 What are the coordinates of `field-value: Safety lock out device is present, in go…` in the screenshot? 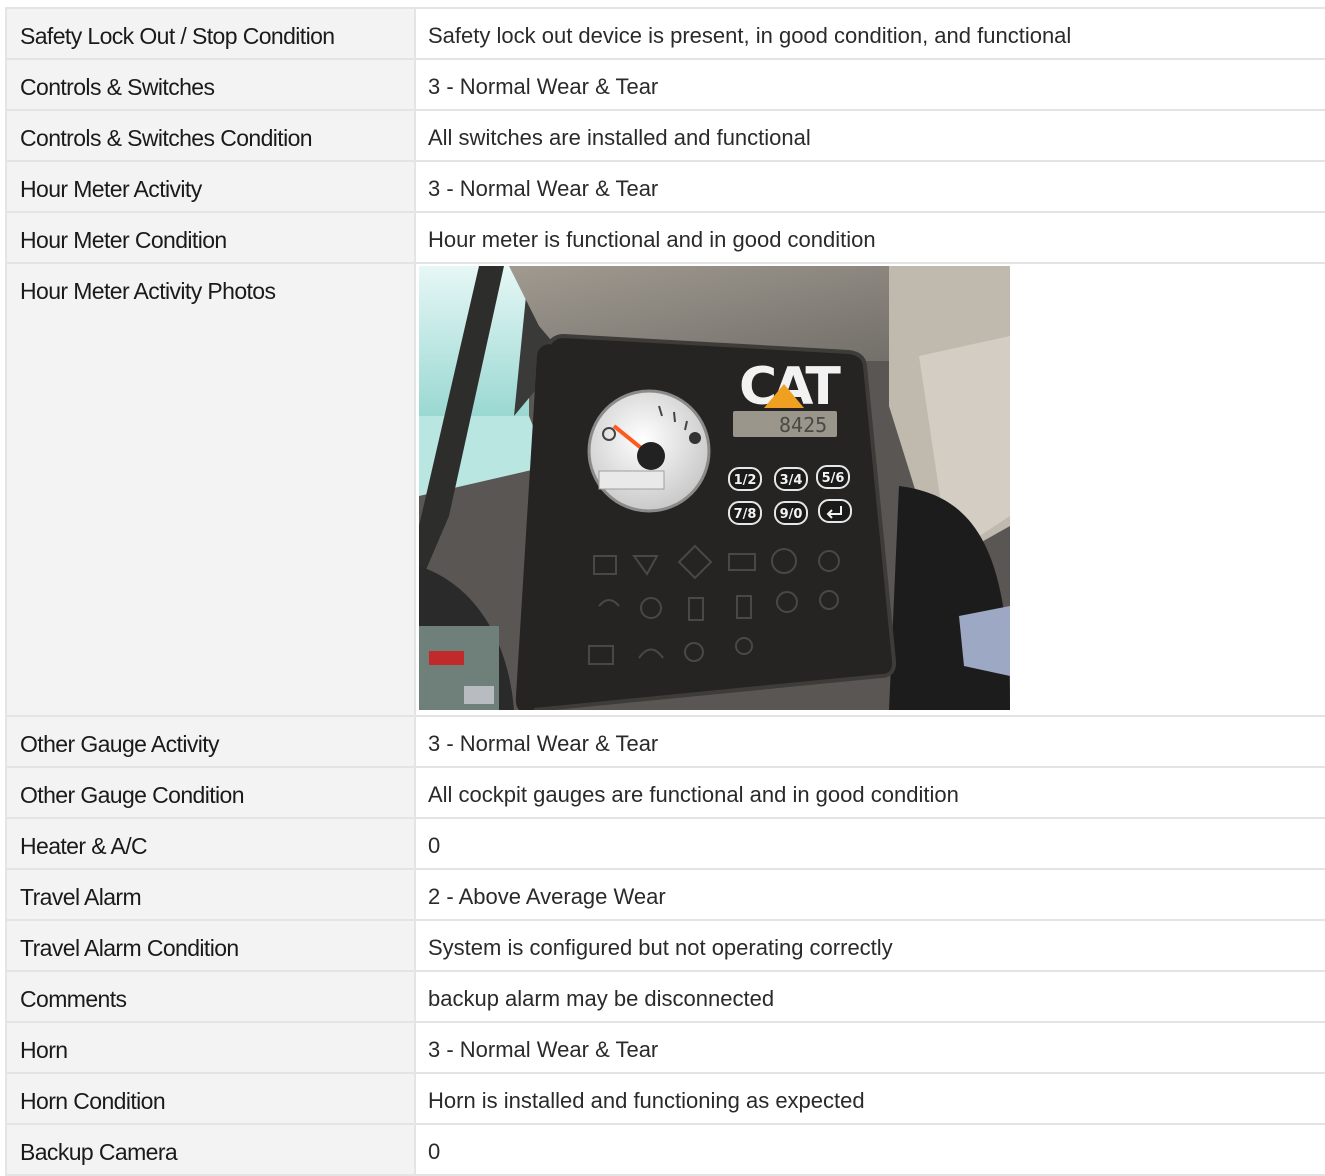 It's located at (869, 33).